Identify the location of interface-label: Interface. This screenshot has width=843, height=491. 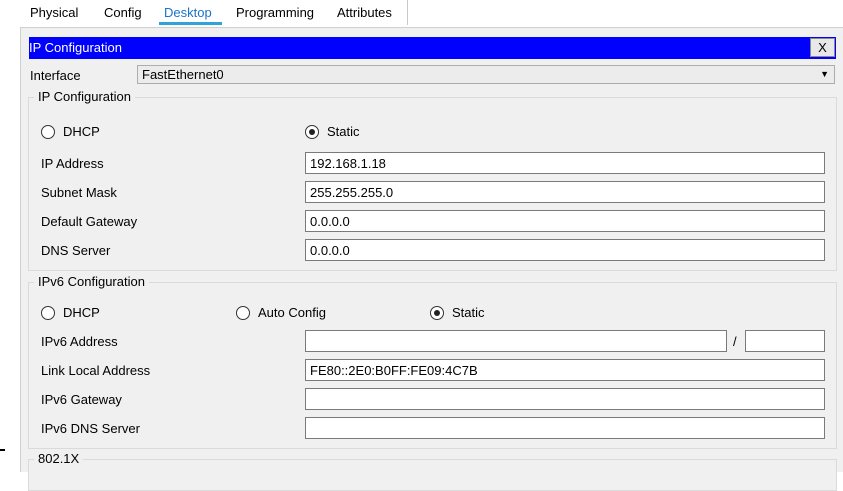
(55, 75).